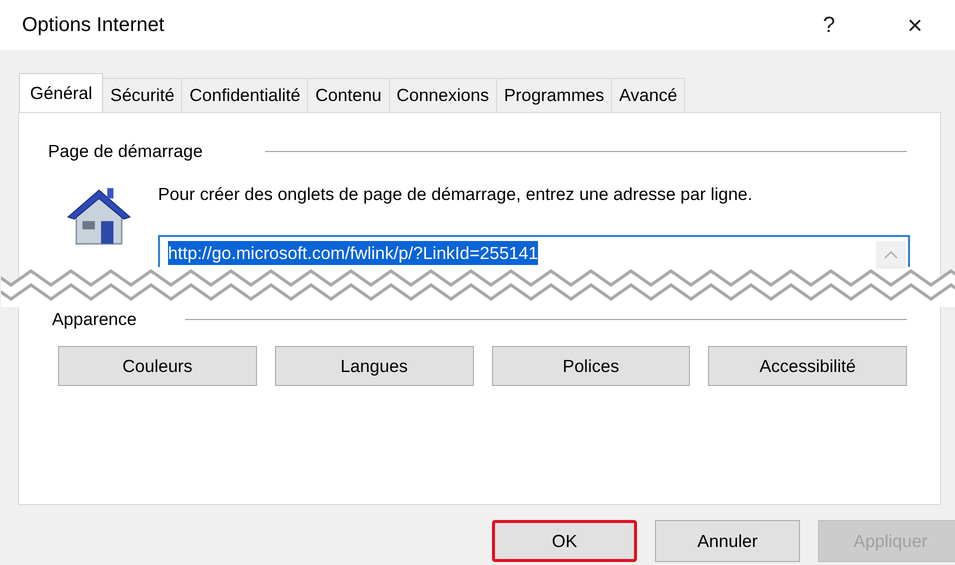  I want to click on help-button: ?, so click(829, 25).